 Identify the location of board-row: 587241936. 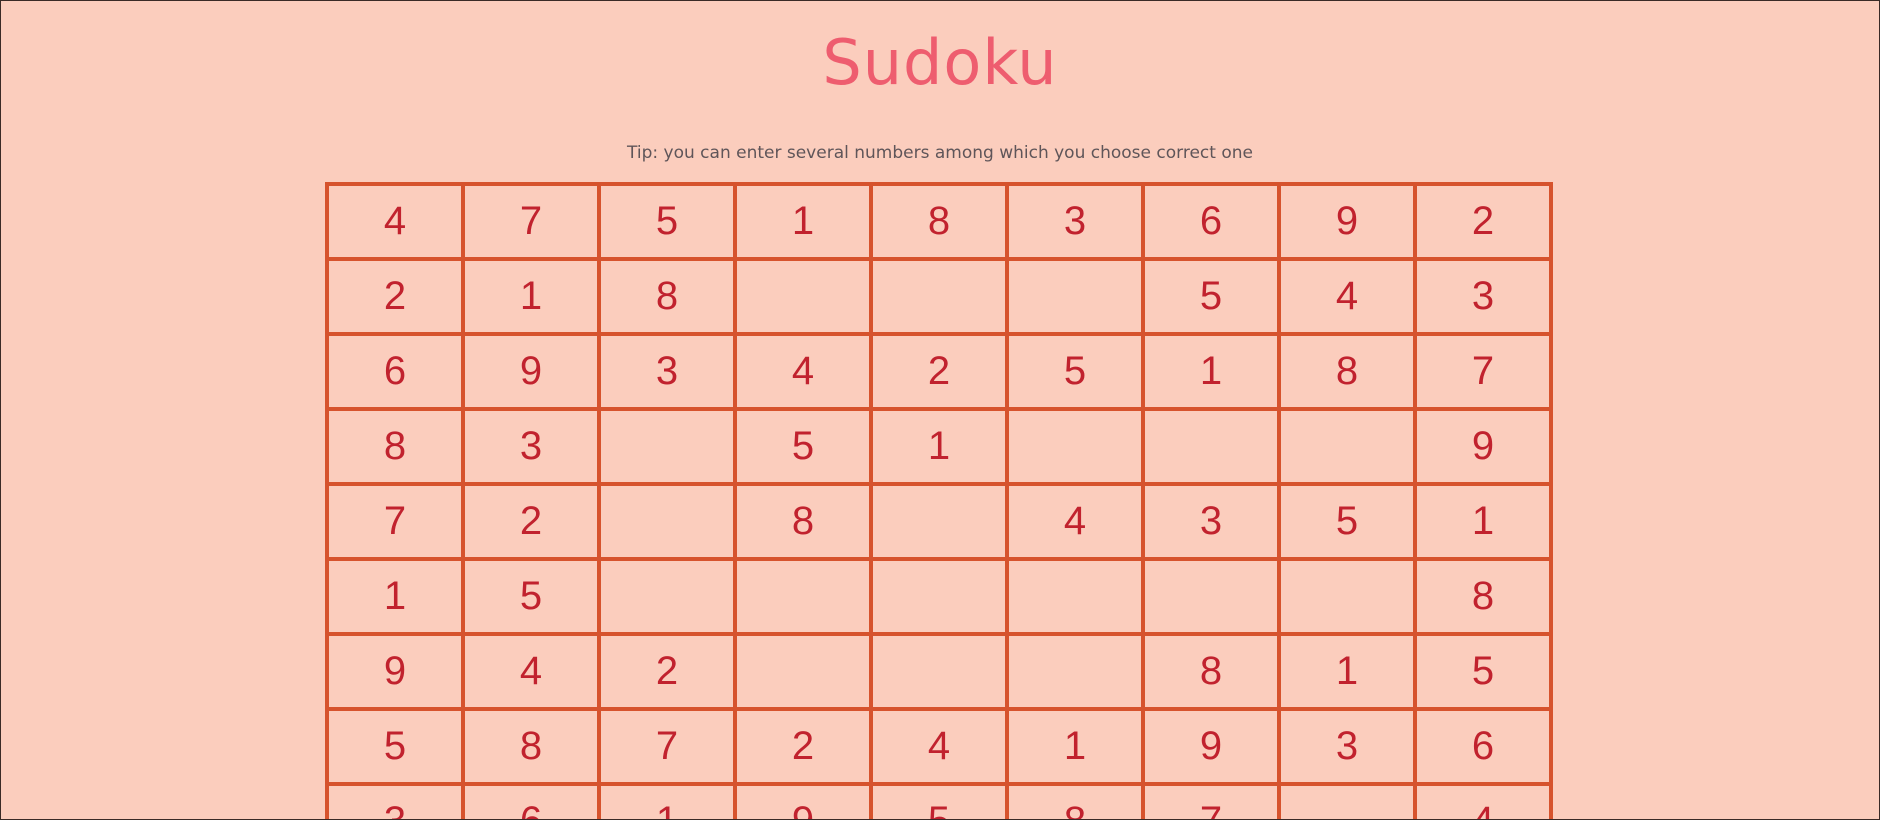
(939, 746).